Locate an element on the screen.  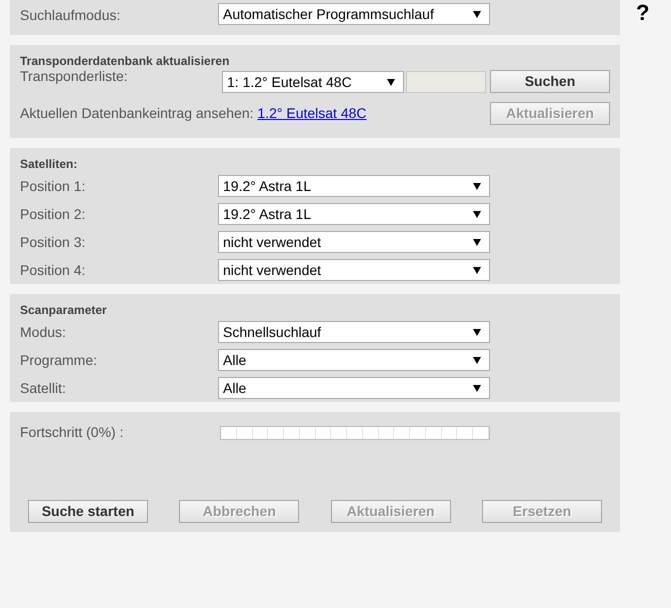
field-label: Transponderliste: is located at coordinates (74, 76).